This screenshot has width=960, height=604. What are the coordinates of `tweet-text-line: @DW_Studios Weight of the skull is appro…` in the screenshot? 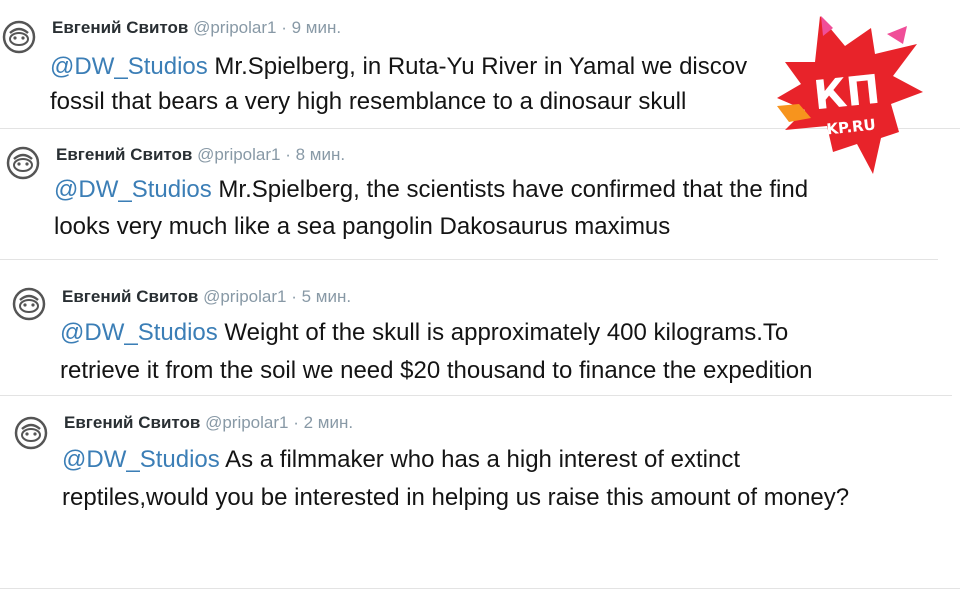 It's located at (424, 333).